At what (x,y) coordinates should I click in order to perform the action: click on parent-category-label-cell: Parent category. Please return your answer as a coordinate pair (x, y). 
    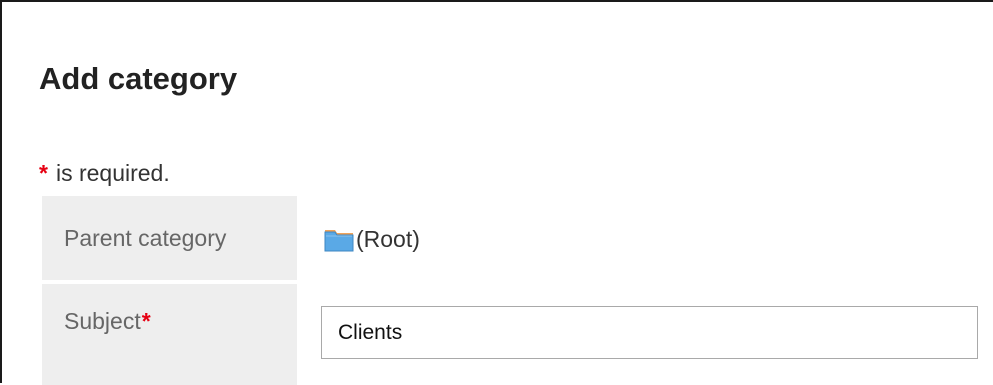
    Looking at the image, I should click on (169, 238).